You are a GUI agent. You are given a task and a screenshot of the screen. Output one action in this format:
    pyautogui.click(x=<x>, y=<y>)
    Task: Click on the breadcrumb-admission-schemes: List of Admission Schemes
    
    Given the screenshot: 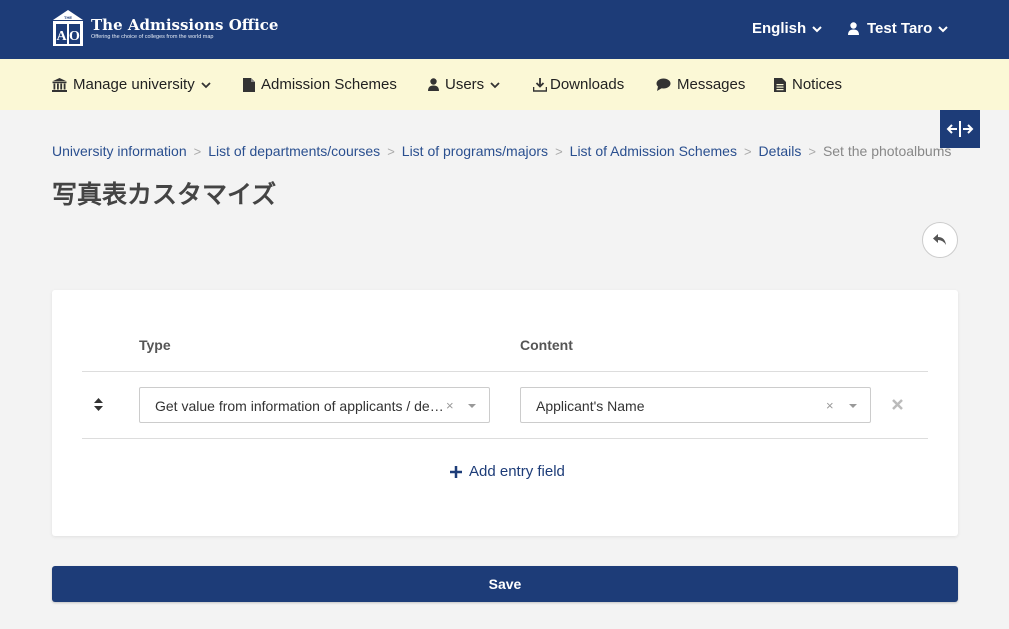 What is the action you would take?
    pyautogui.click(x=653, y=151)
    